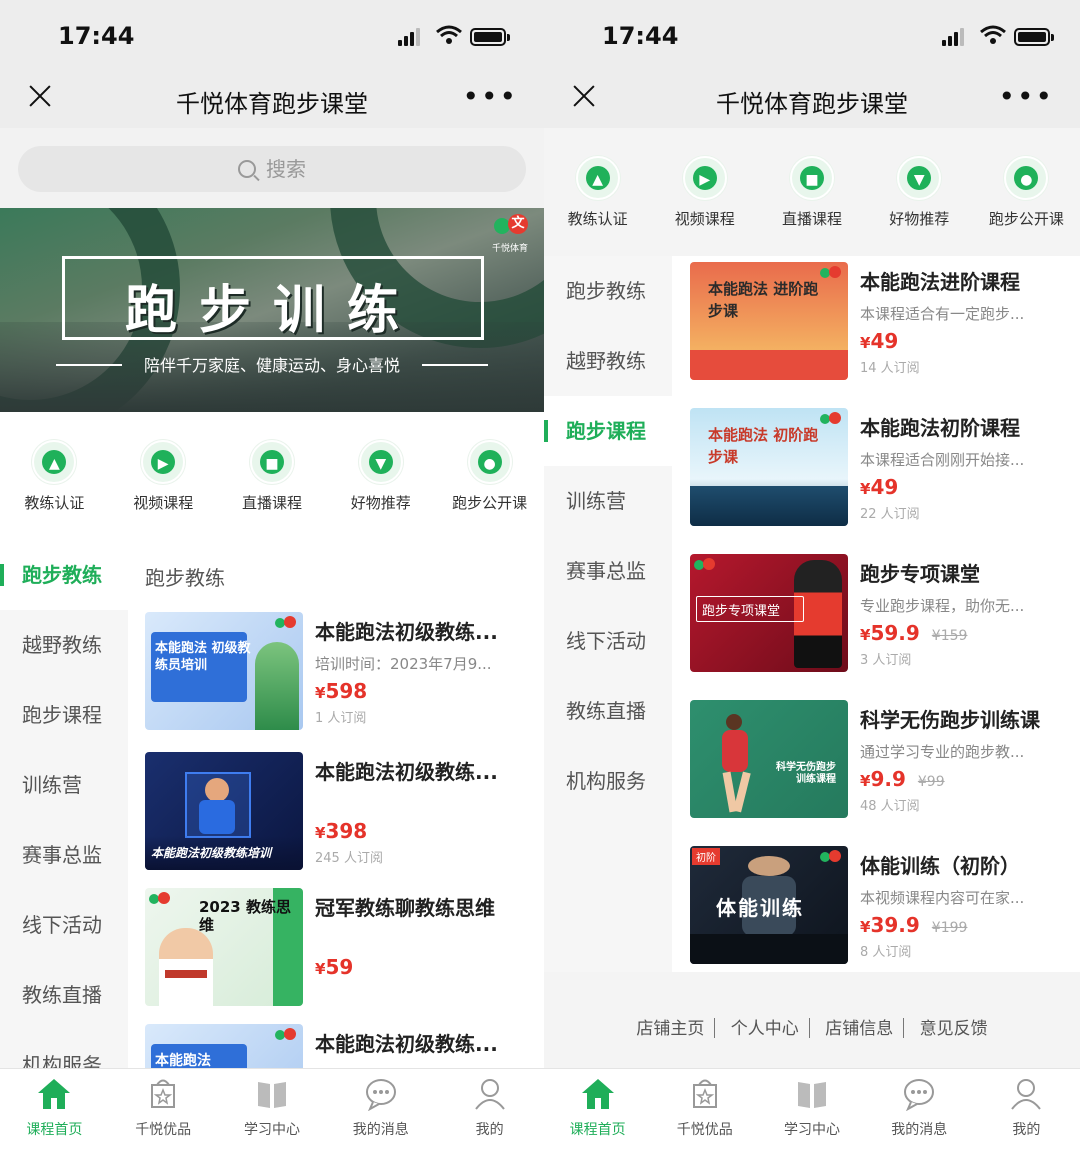 This screenshot has height=1158, width=1080. I want to click on thumb-text: 本能跑法 初级教练员培训, so click(203, 657).